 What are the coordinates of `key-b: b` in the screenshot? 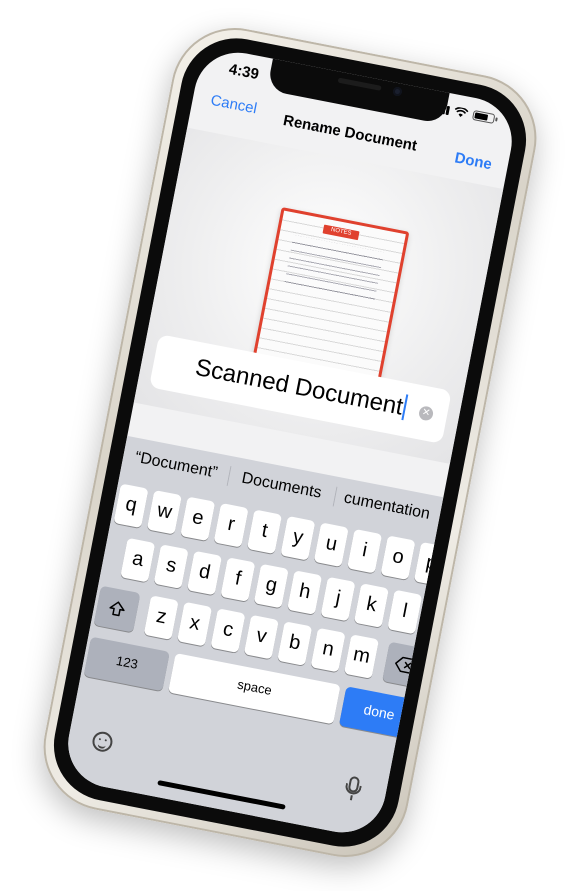 It's located at (295, 643).